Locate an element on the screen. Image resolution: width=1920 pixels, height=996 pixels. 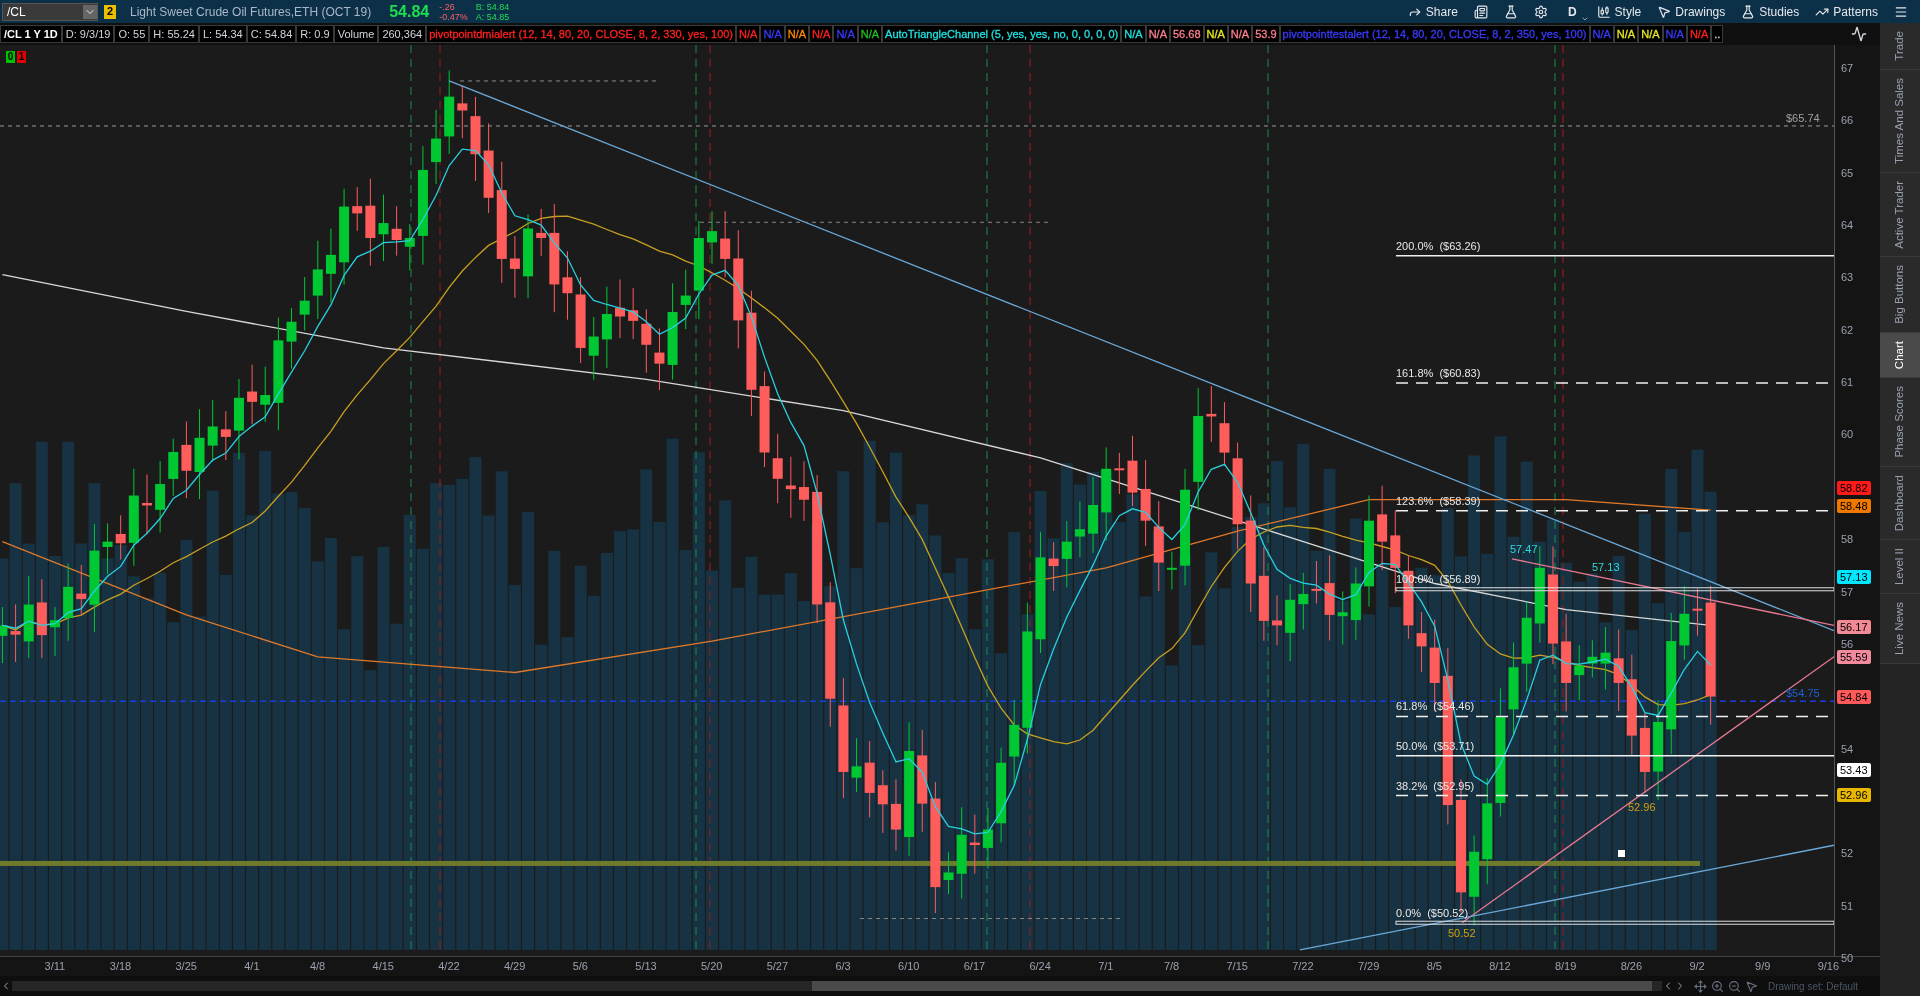
menu-icon is located at coordinates (1901, 11).